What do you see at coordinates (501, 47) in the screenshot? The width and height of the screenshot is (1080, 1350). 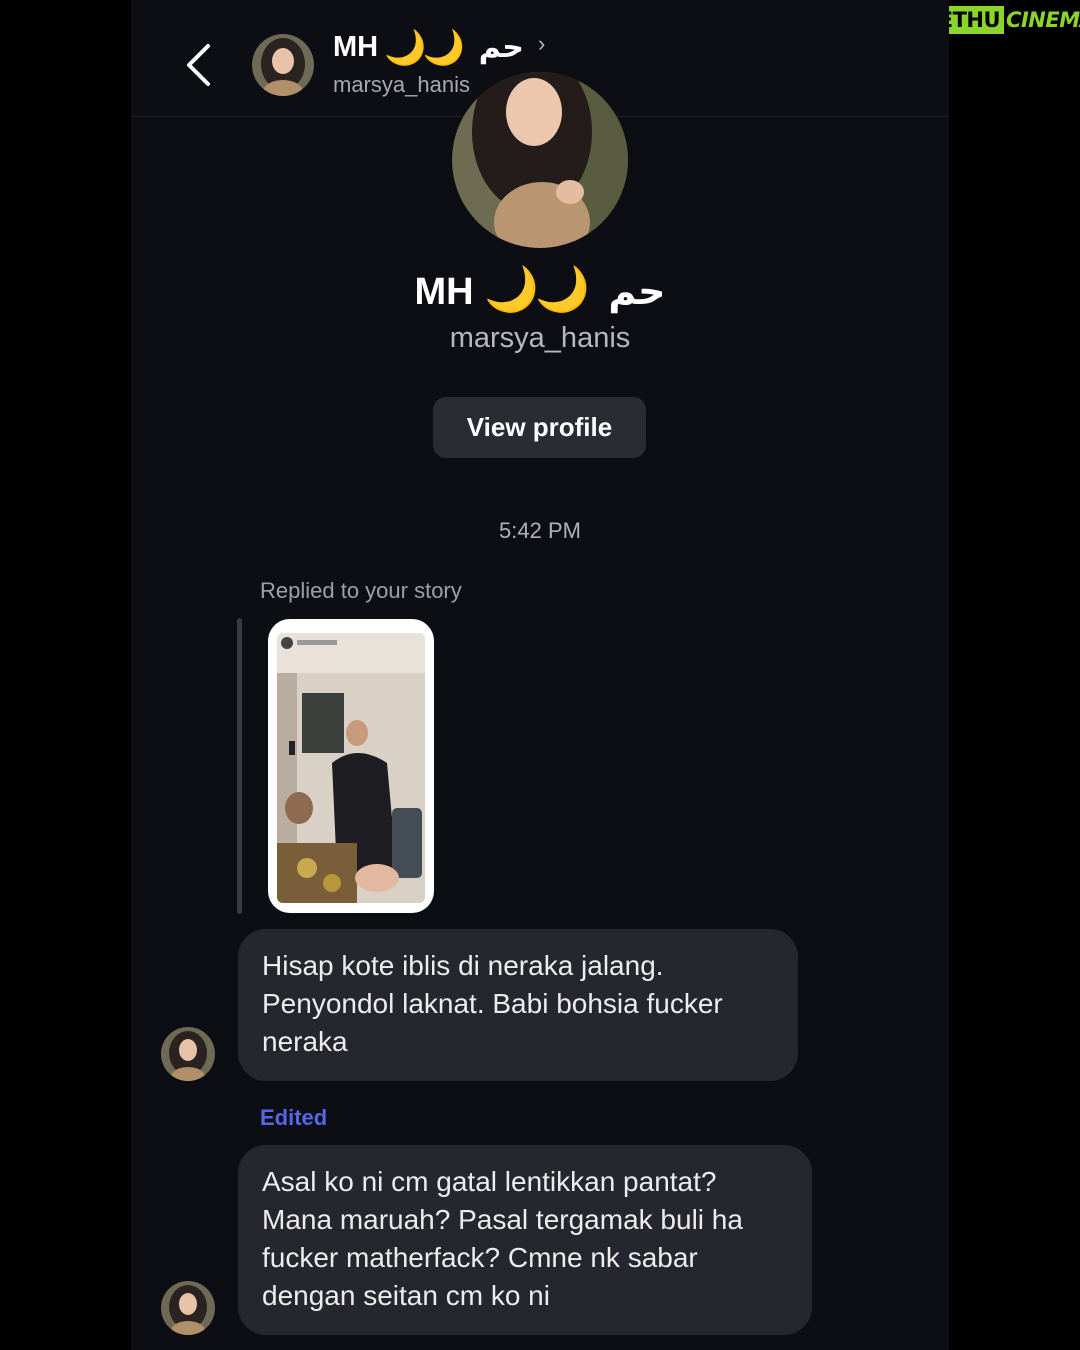 I see `header-arabic-text: حم` at bounding box center [501, 47].